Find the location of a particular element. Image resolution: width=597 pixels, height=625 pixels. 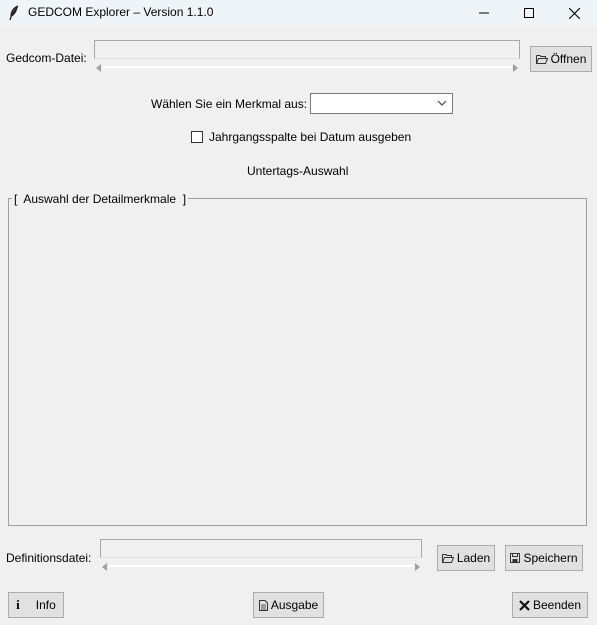

definition-file-field is located at coordinates (261, 548).